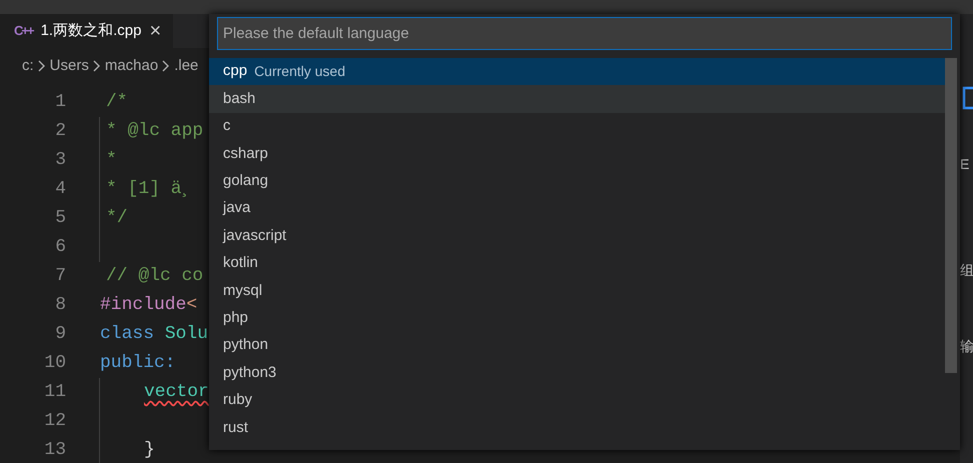  I want to click on code-line: /*, so click(116, 102).